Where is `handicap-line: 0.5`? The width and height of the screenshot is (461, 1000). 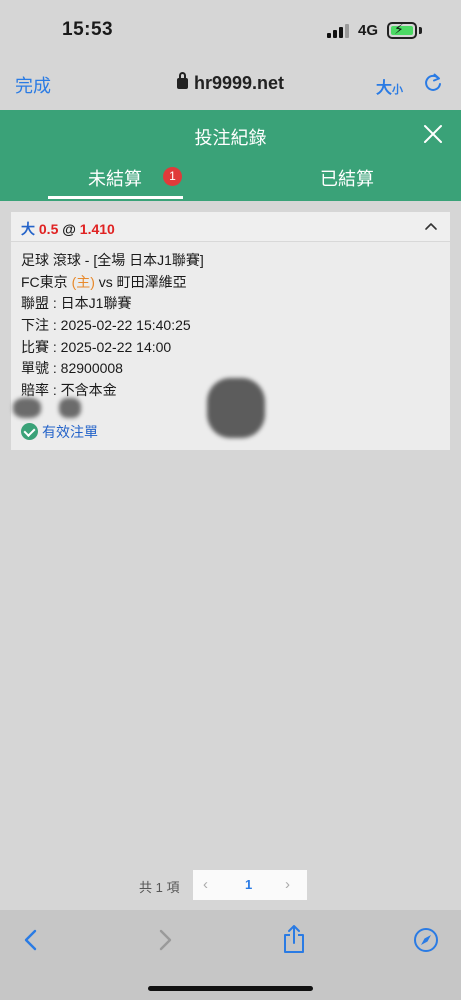 handicap-line: 0.5 is located at coordinates (48, 229).